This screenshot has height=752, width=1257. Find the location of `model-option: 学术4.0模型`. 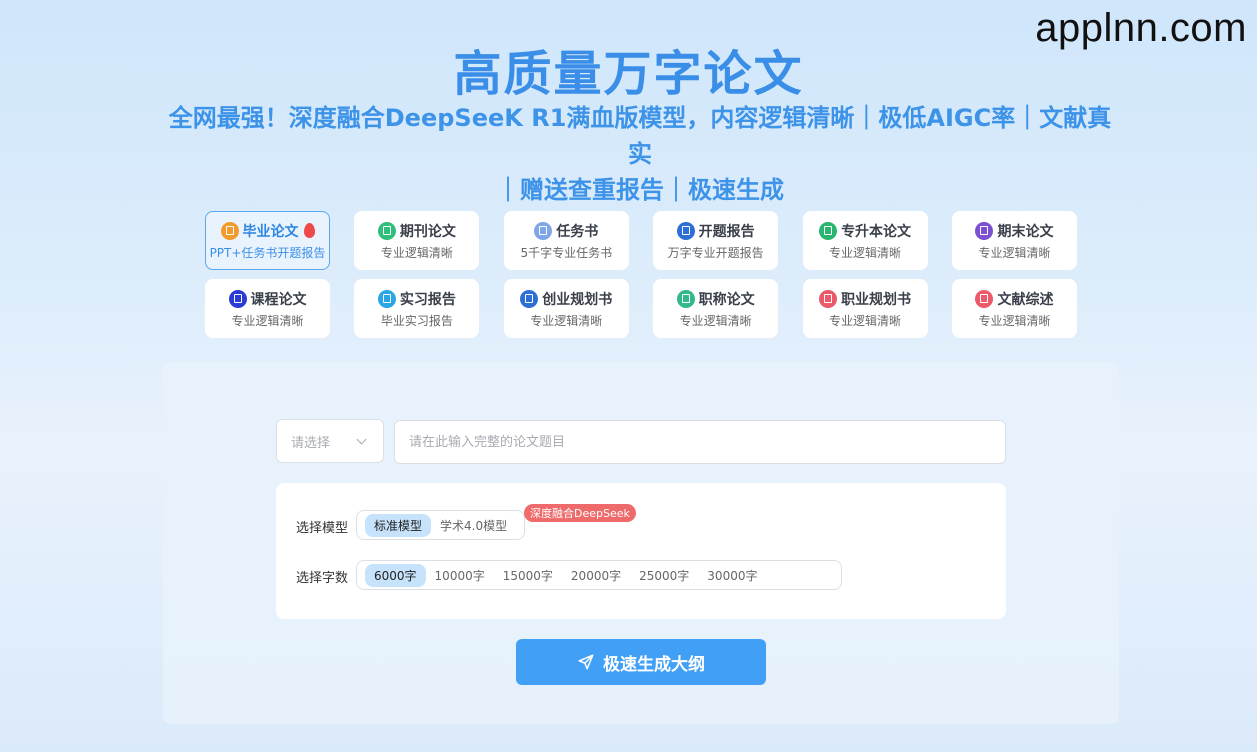

model-option: 学术4.0模型 is located at coordinates (473, 525).